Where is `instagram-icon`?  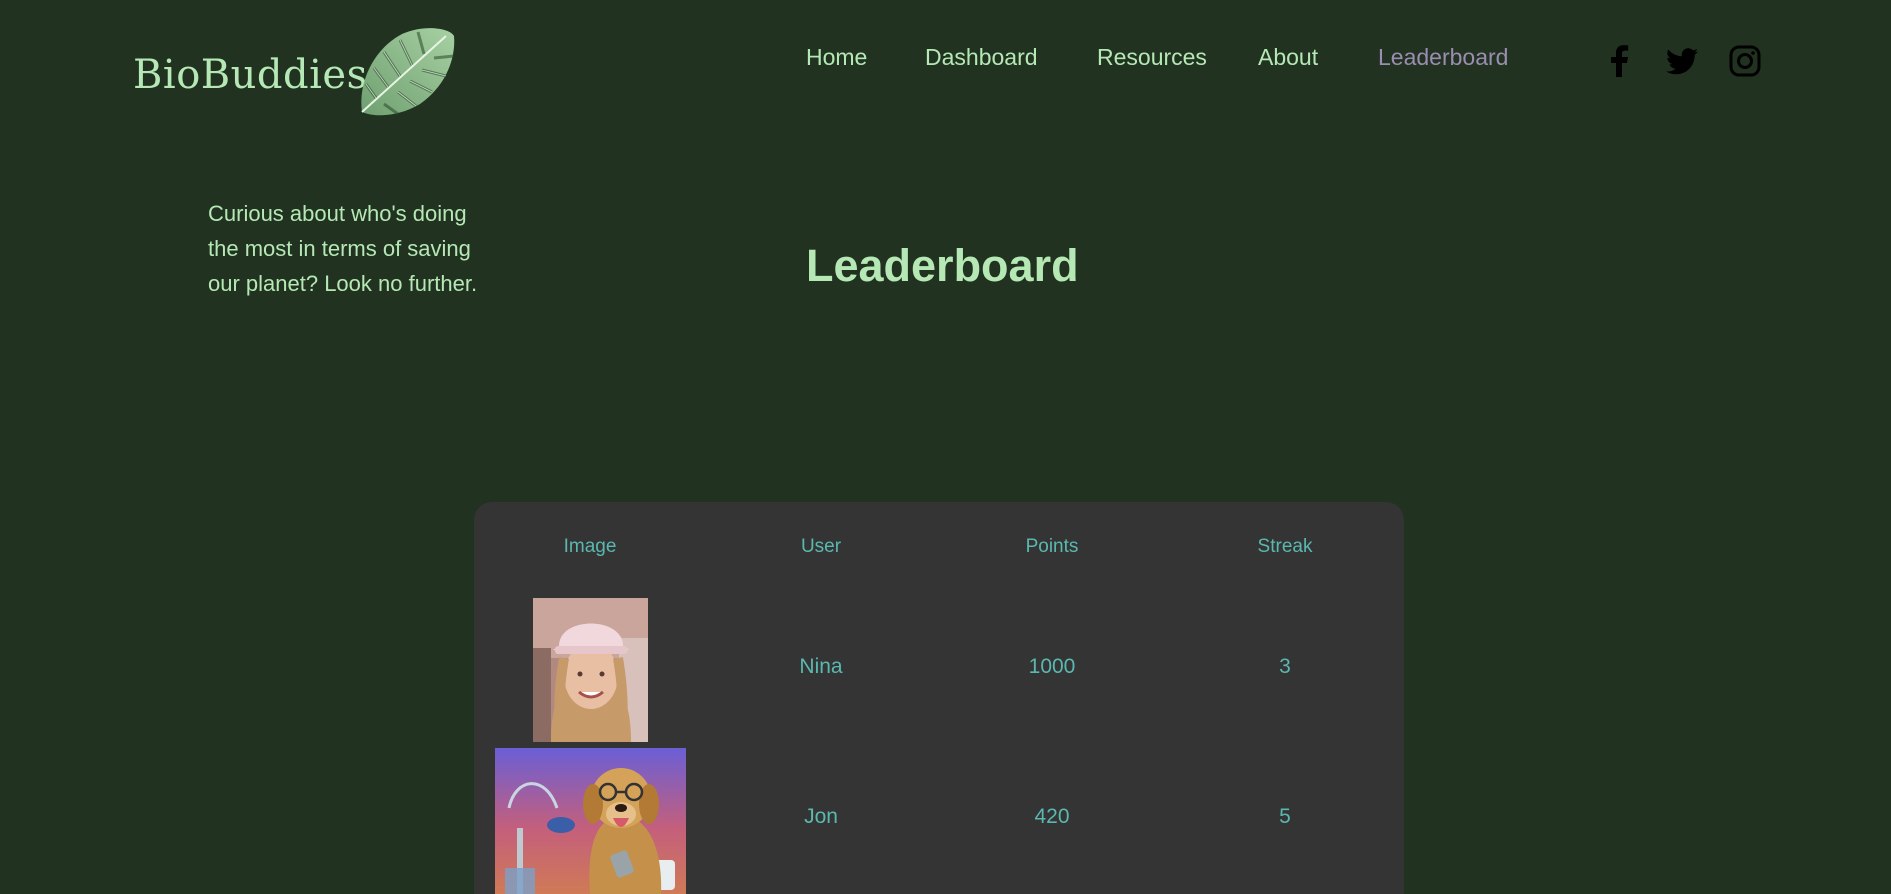 instagram-icon is located at coordinates (1745, 61).